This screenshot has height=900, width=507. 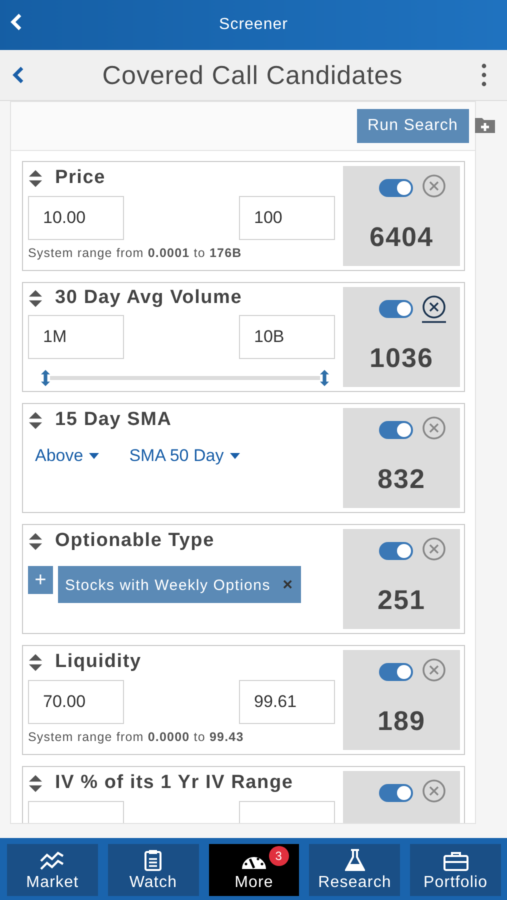 I want to click on system-range-text: System range from 0.0000 to 99.43, so click(x=136, y=737).